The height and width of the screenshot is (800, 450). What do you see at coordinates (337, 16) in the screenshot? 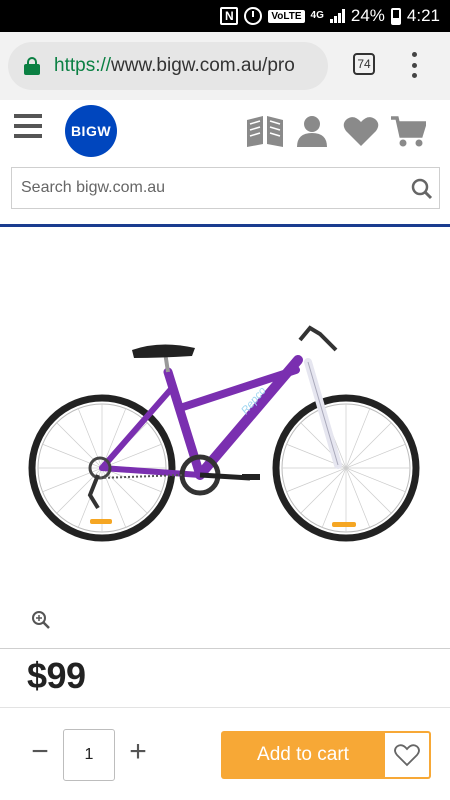
I see `signal-icon` at bounding box center [337, 16].